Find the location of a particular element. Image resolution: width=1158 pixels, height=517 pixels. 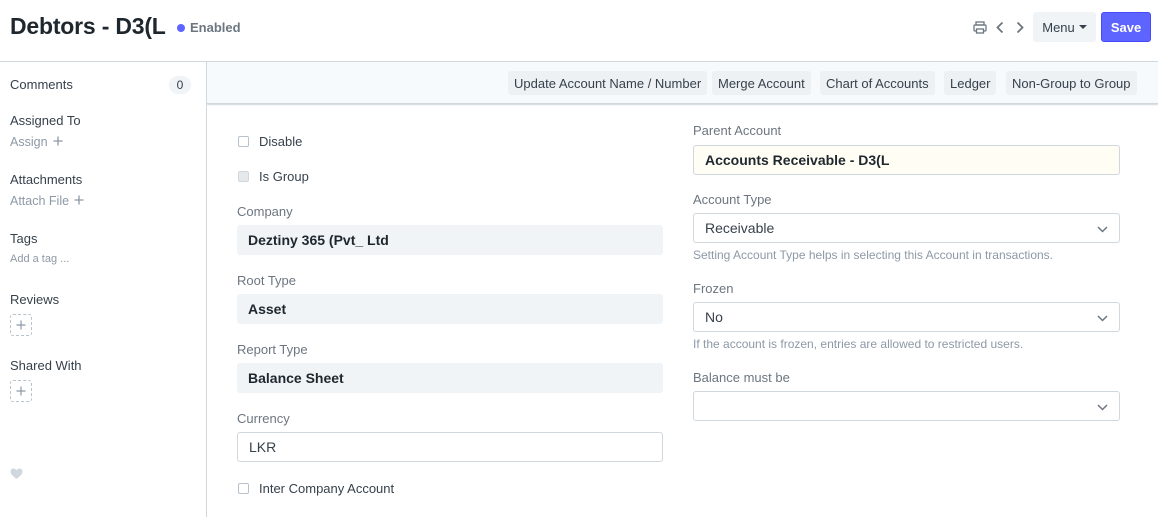

assigned-label: Assigned To is located at coordinates (45, 120).